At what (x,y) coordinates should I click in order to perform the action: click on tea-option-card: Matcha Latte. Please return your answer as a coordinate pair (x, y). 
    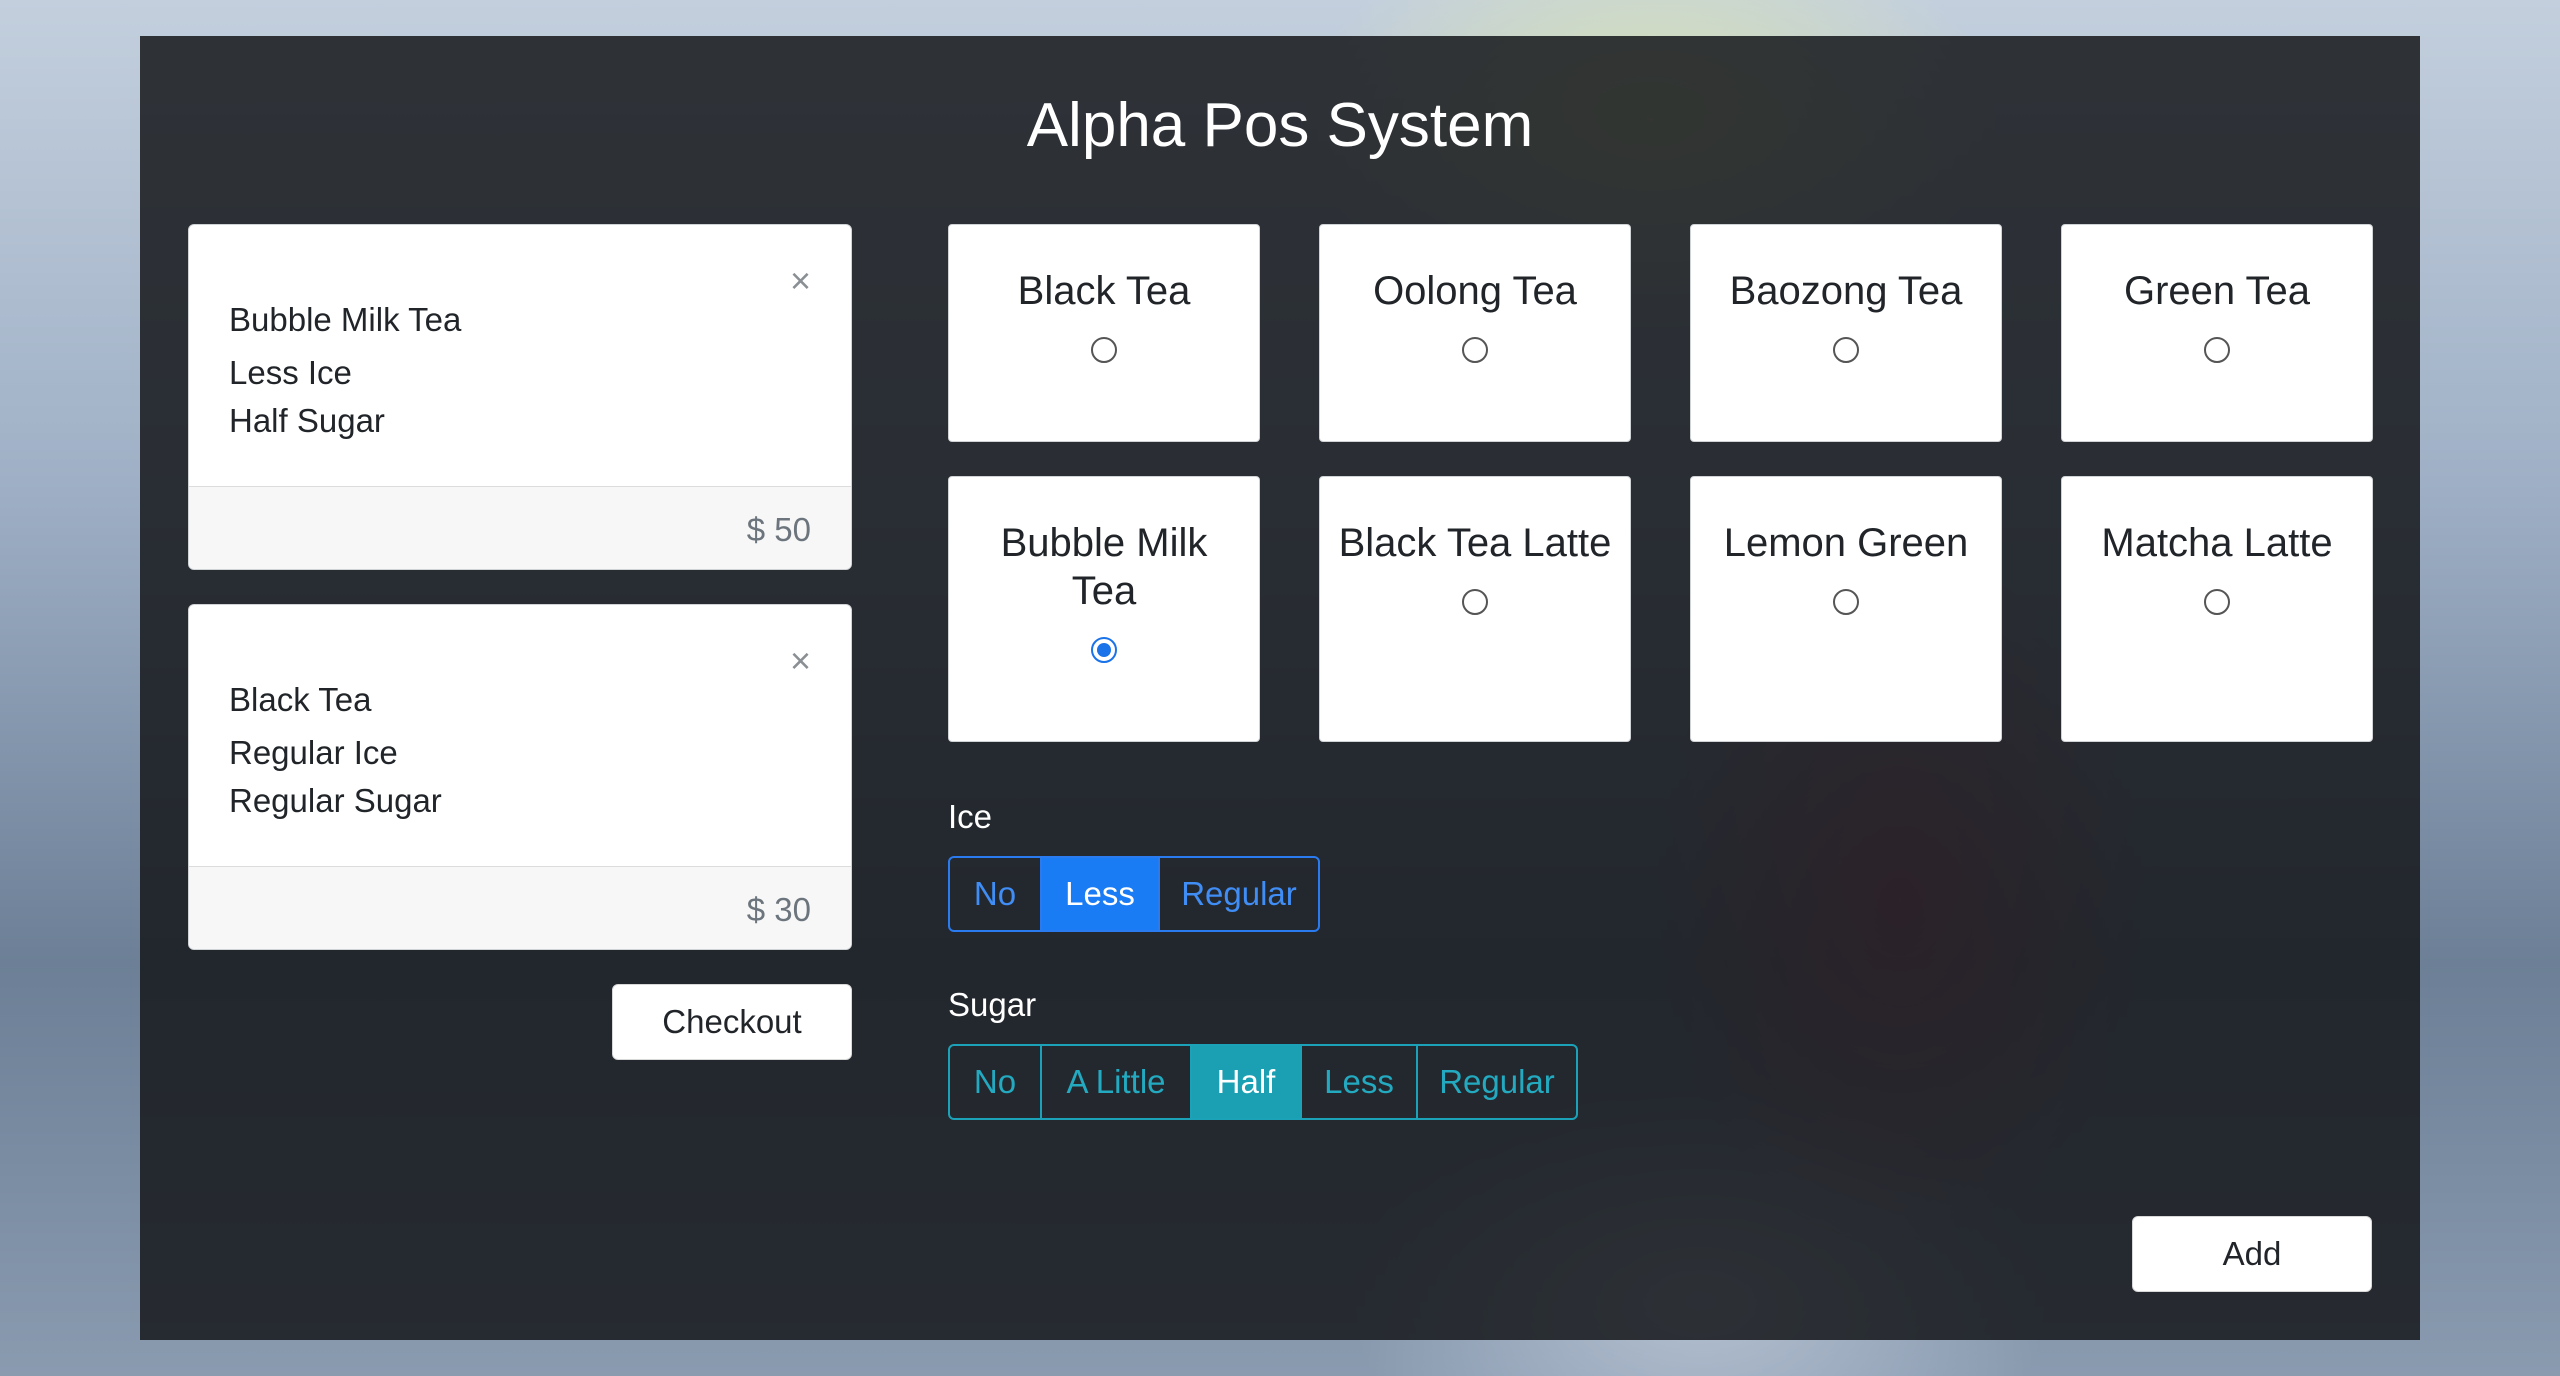
    Looking at the image, I should click on (2217, 609).